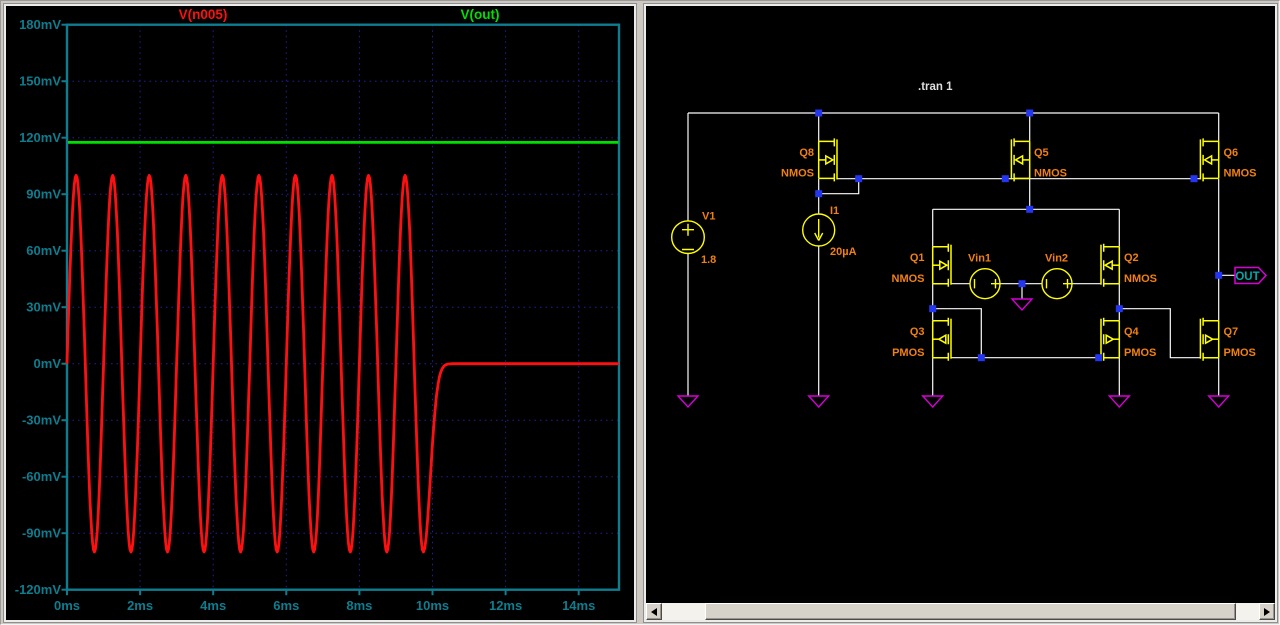 This screenshot has width=1280, height=625. I want to click on transistor-model-Q7: PMOS, so click(1240, 353).